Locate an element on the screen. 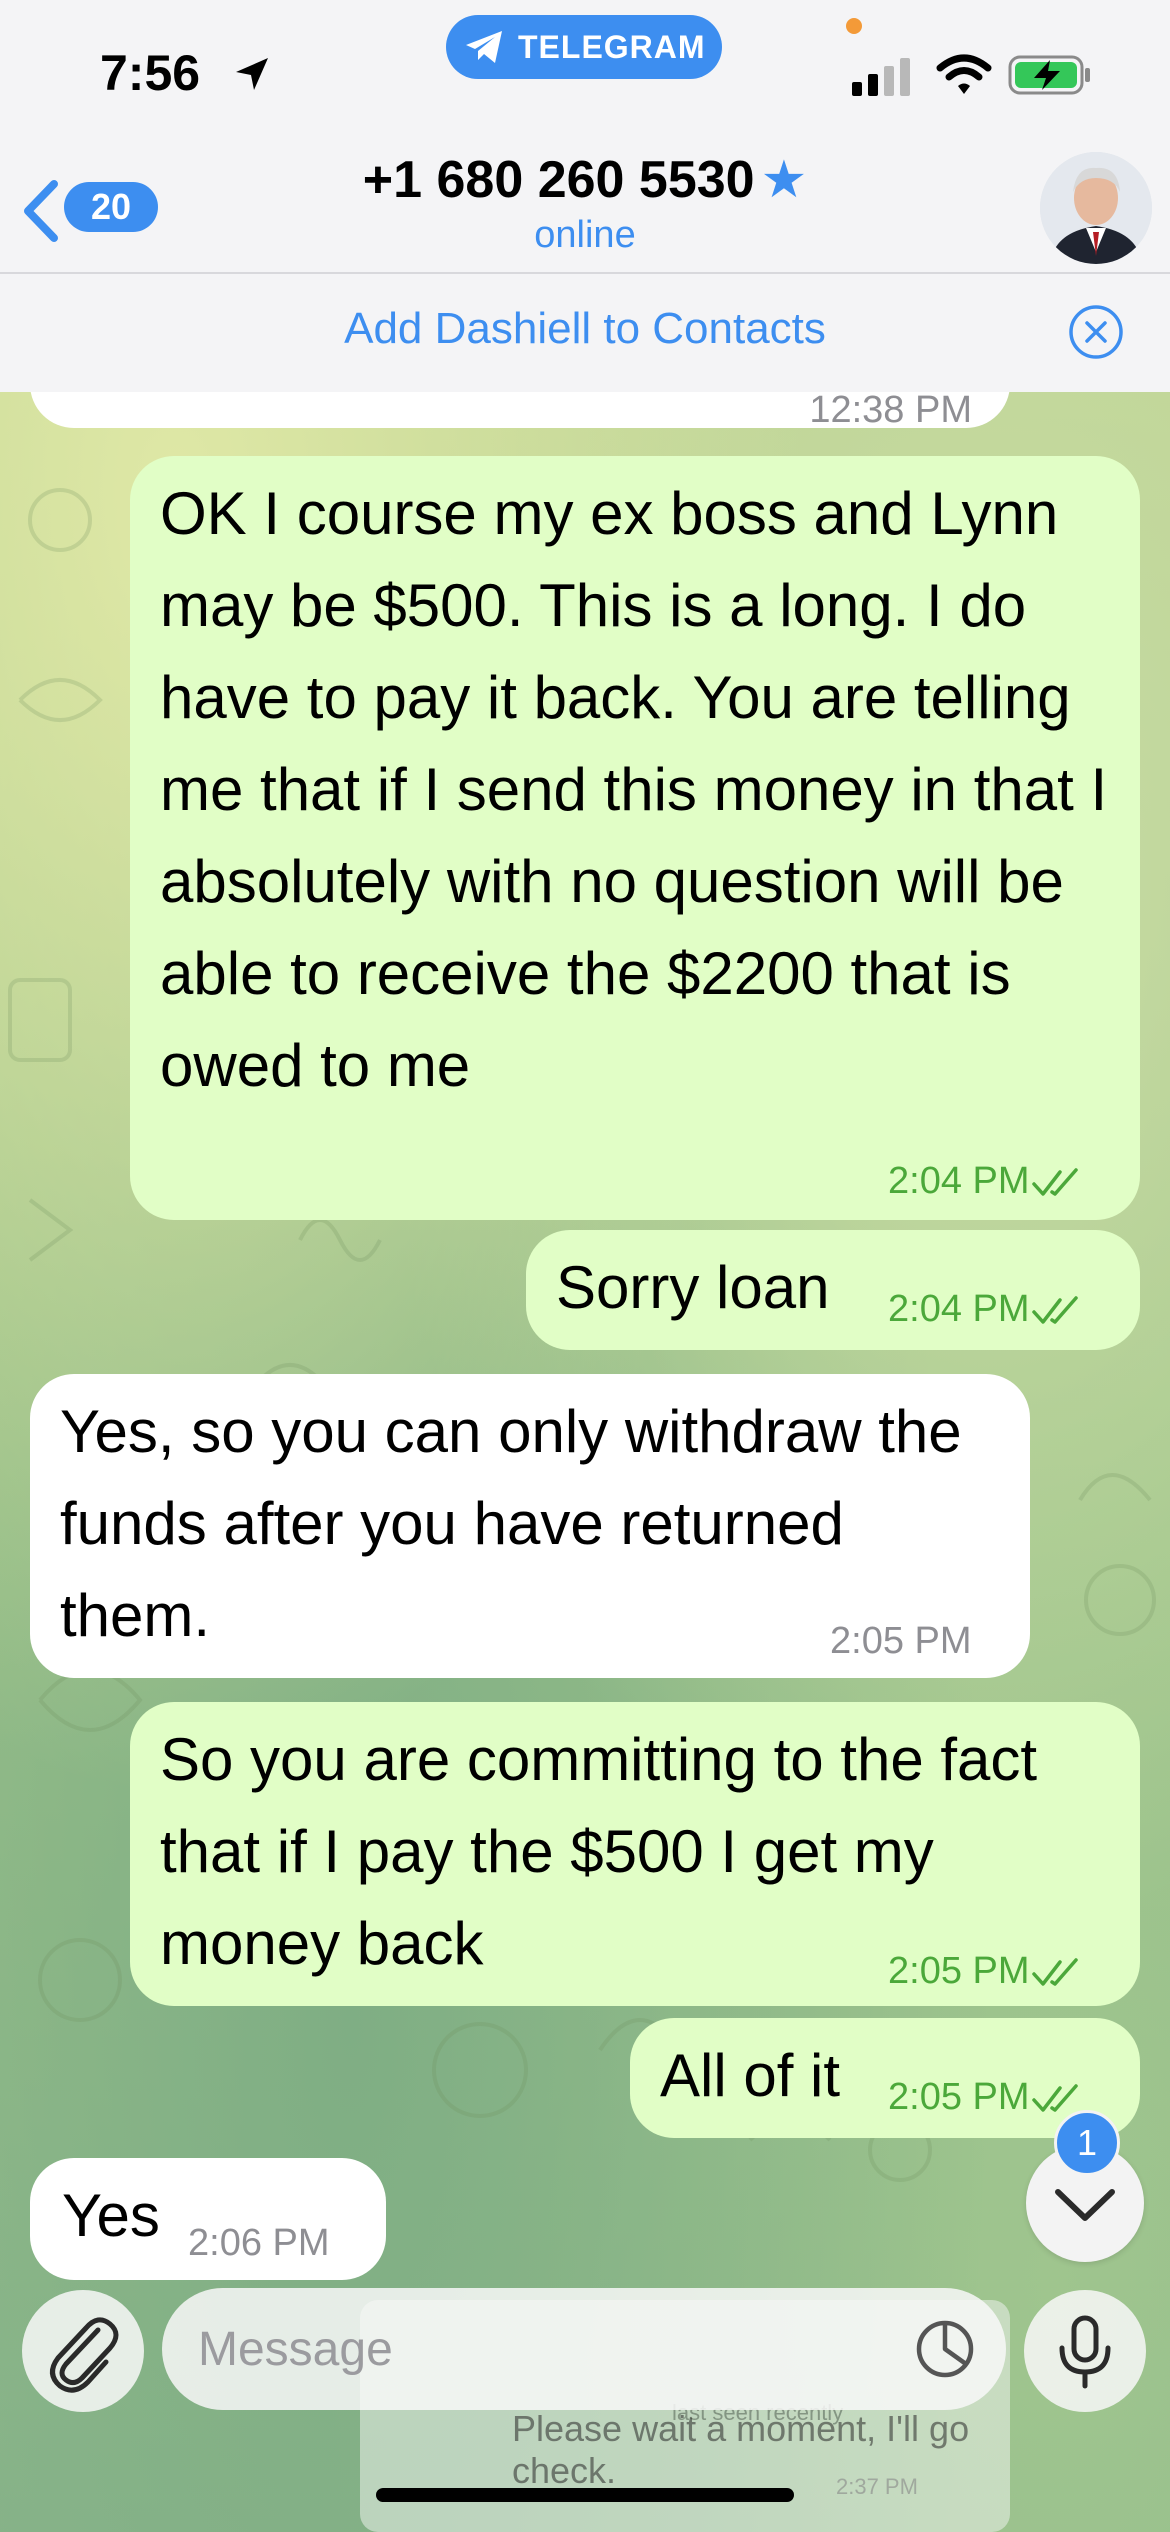 This screenshot has height=2532, width=1170. sticker-button is located at coordinates (945, 2349).